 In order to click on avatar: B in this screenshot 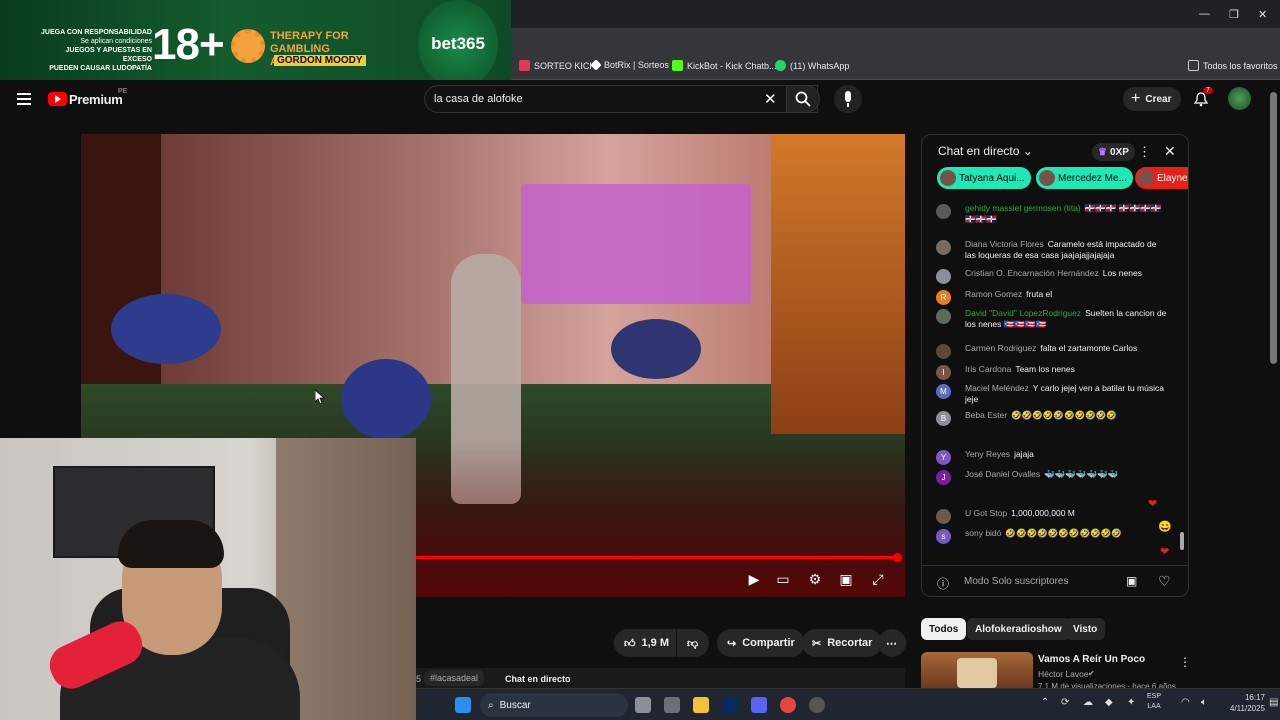, I will do `click(943, 418)`.